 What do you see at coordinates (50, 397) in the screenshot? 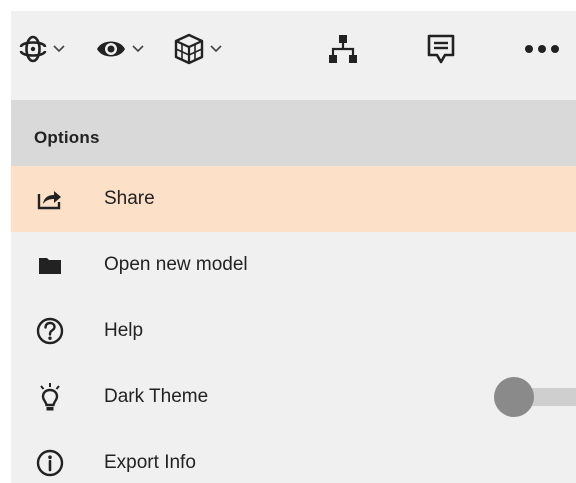
I see `lightbulb-icon` at bounding box center [50, 397].